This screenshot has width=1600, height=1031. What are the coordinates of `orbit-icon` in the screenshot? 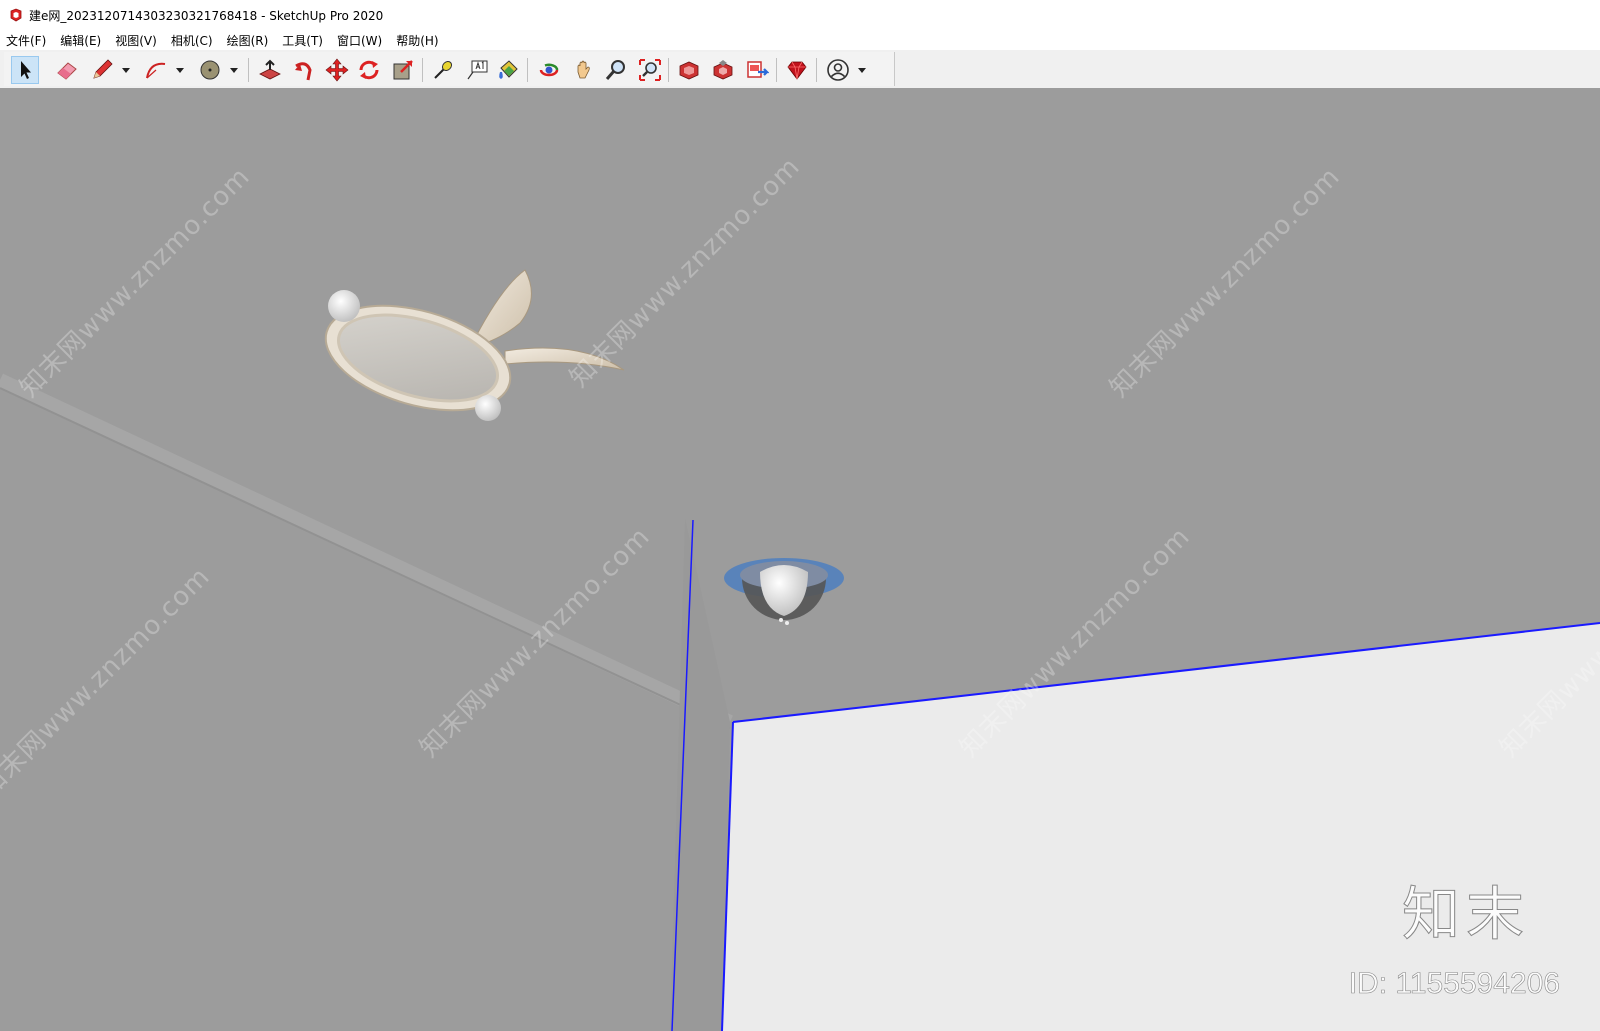 It's located at (549, 70).